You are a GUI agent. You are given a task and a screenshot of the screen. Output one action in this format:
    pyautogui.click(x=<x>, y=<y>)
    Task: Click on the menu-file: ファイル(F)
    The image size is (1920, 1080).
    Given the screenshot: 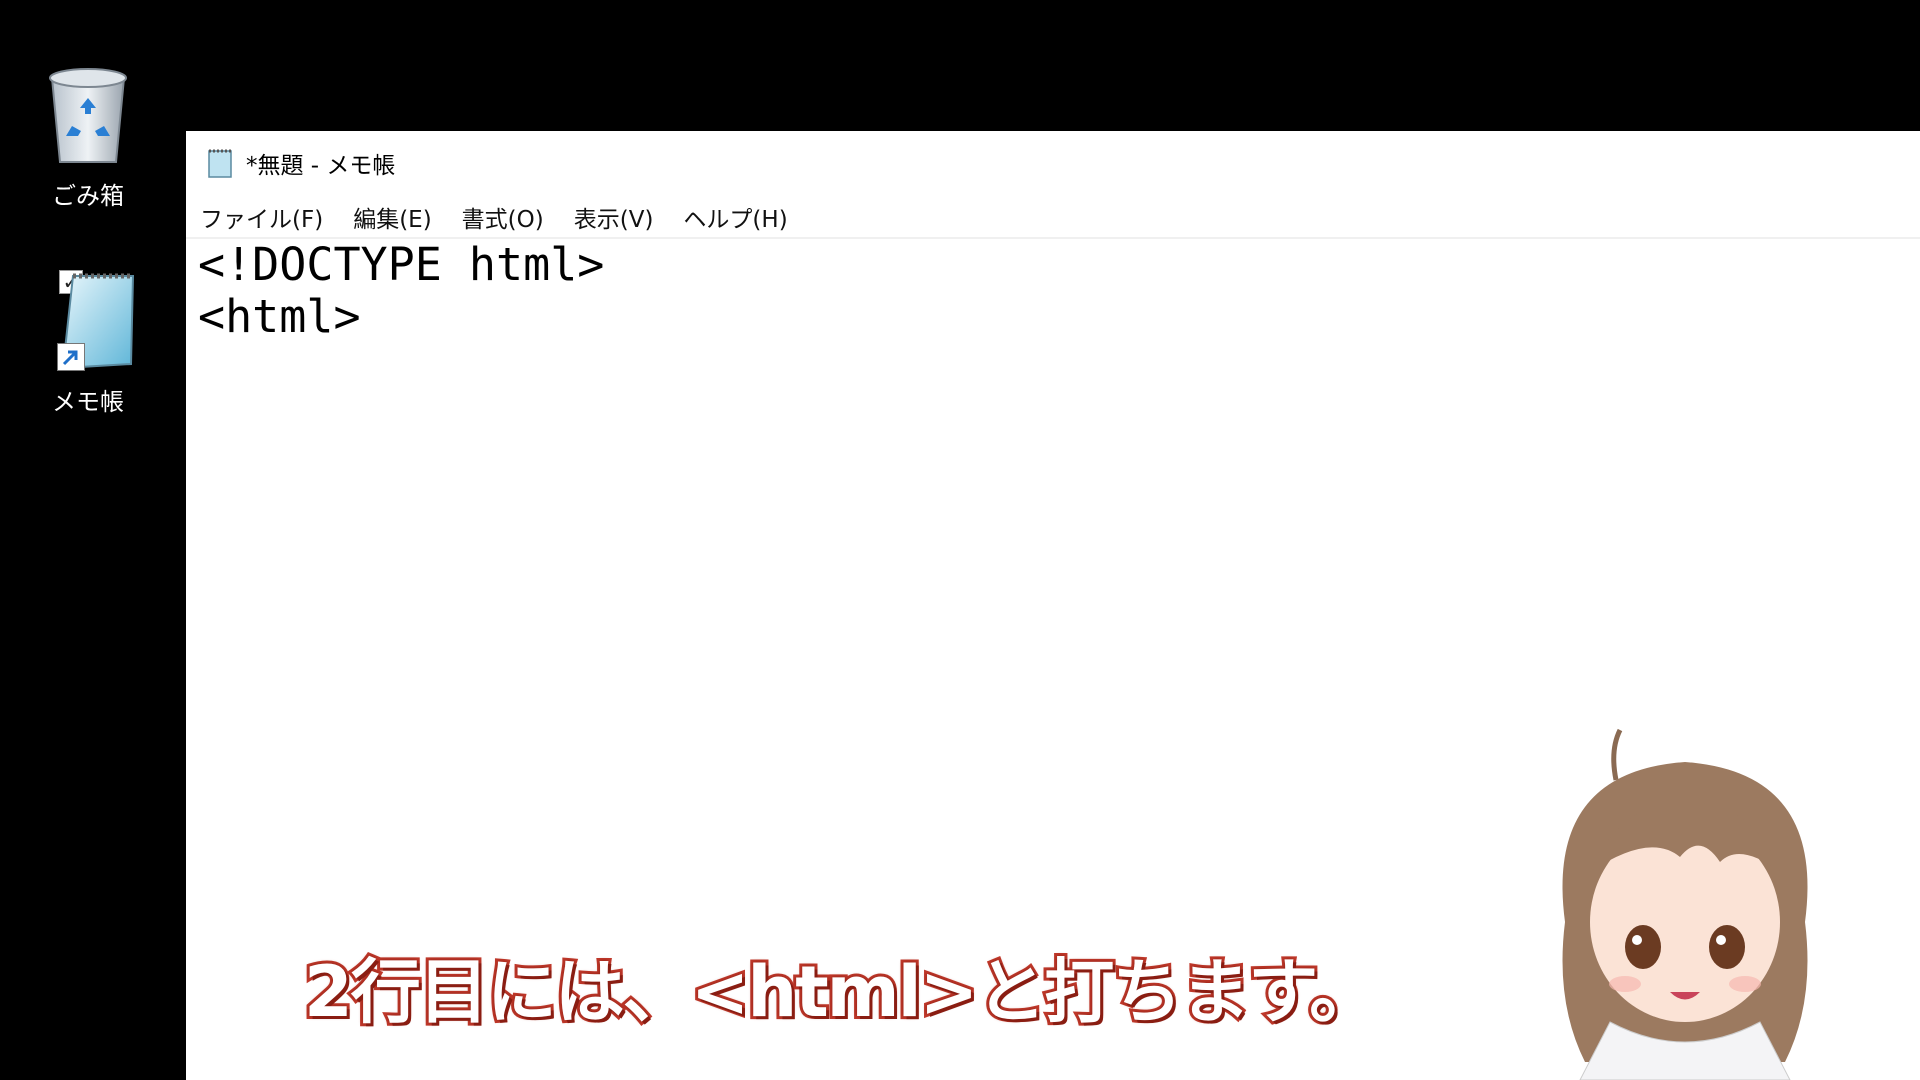 What is the action you would take?
    pyautogui.click(x=261, y=217)
    